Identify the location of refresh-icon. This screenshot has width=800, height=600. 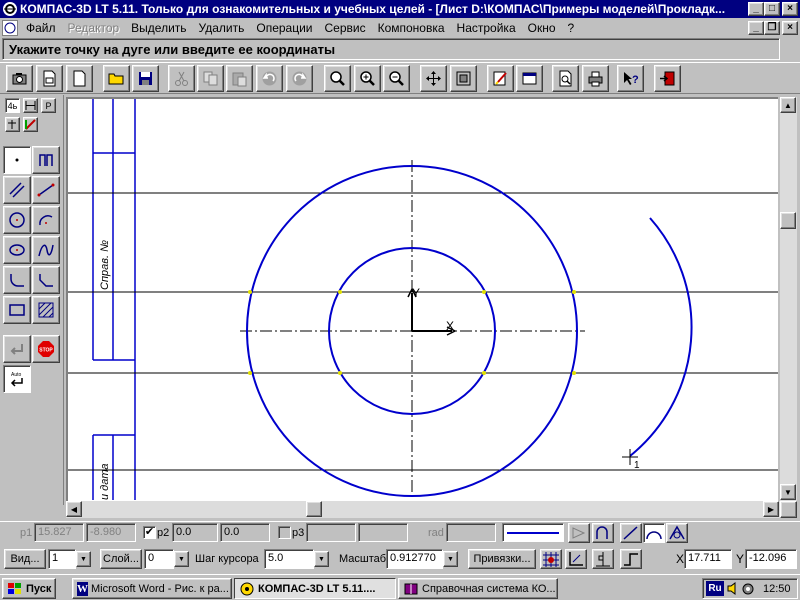
(500, 78).